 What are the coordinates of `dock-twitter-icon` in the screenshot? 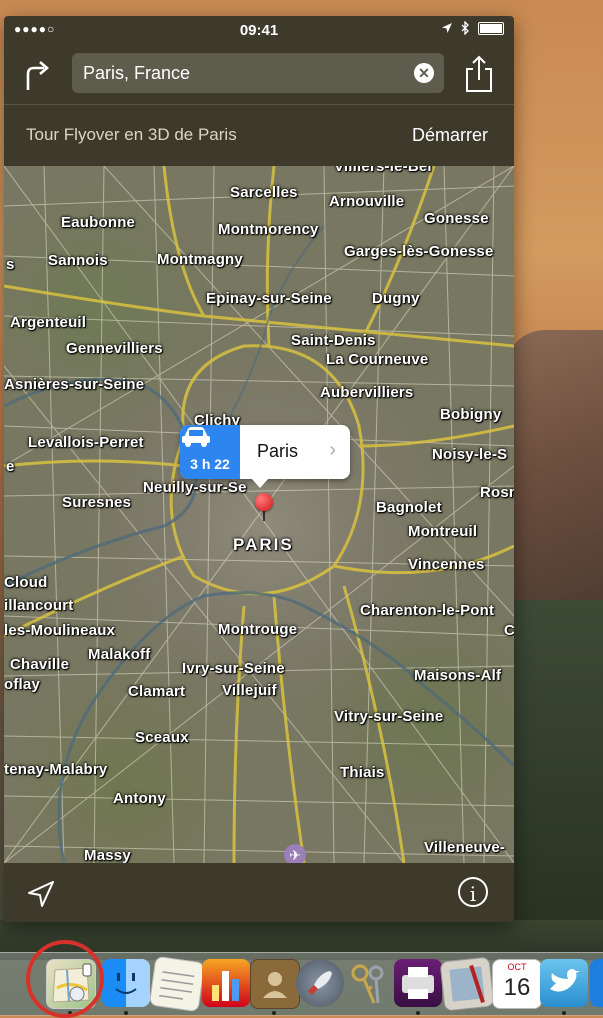 It's located at (564, 983).